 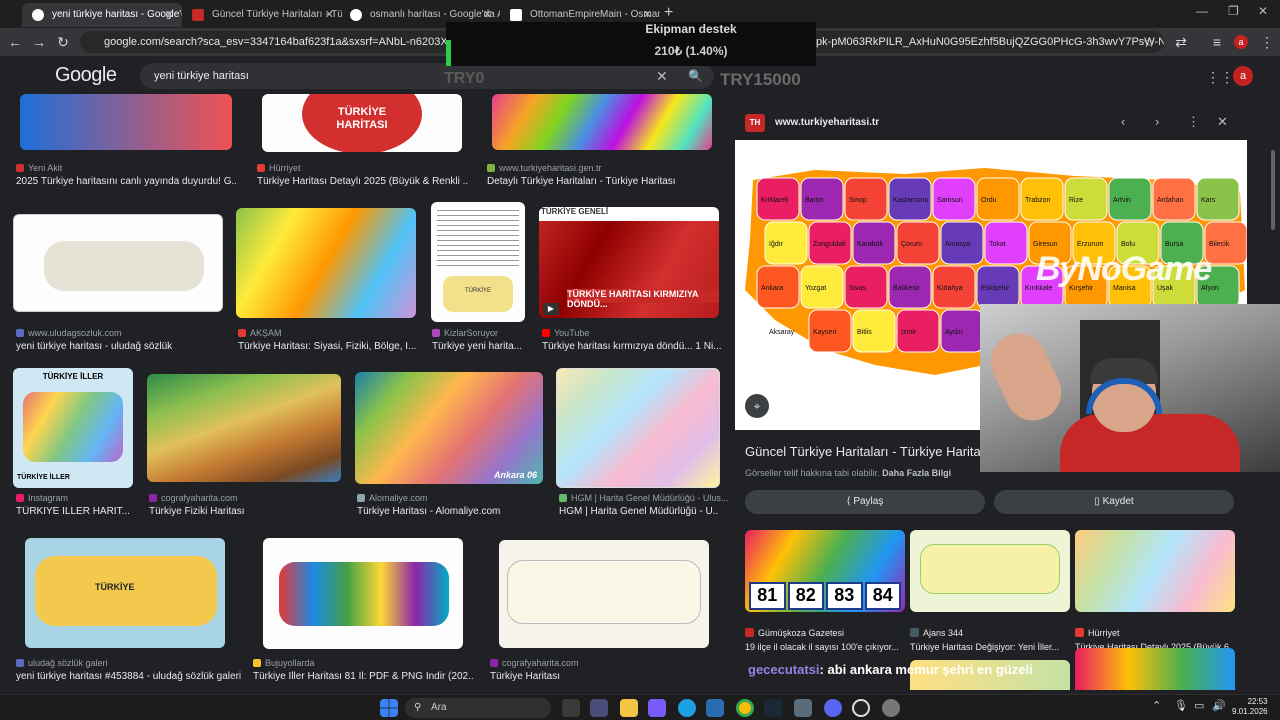 I want to click on share-button: ⟨ Paylaş, so click(x=865, y=502).